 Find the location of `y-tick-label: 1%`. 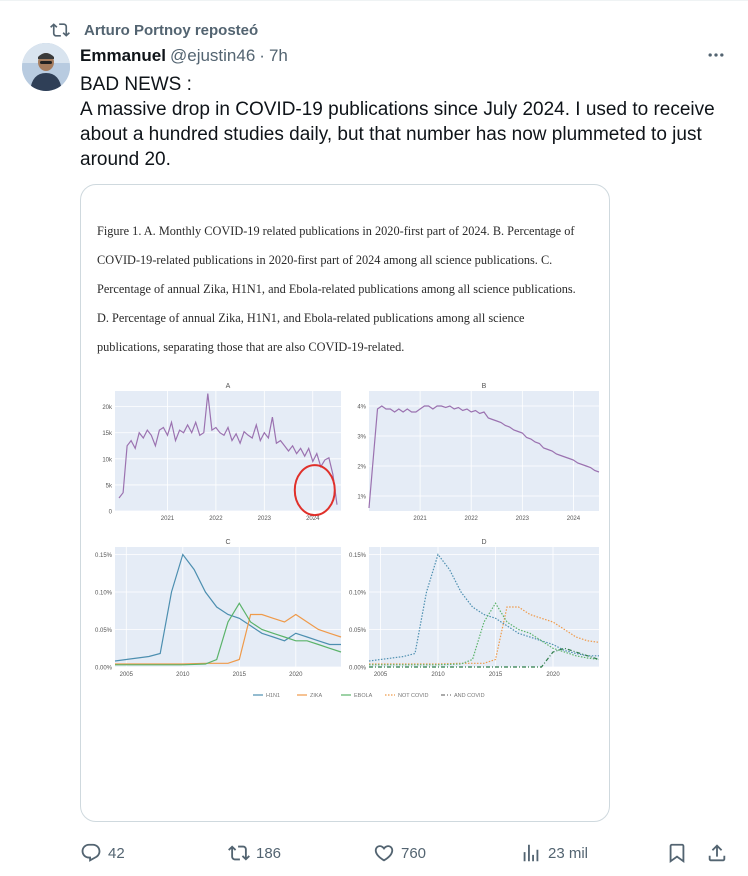

y-tick-label: 1% is located at coordinates (361, 498).